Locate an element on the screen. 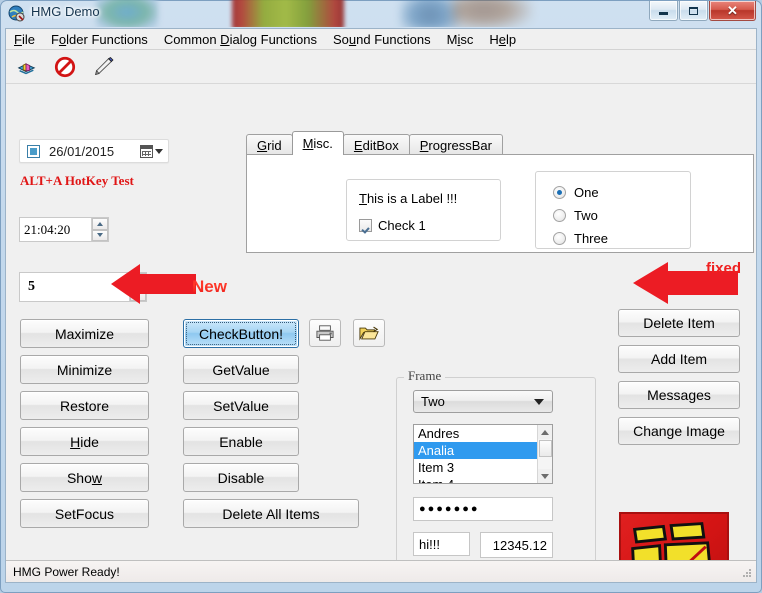 The width and height of the screenshot is (762, 593). menu-misc: Misc is located at coordinates (460, 39).